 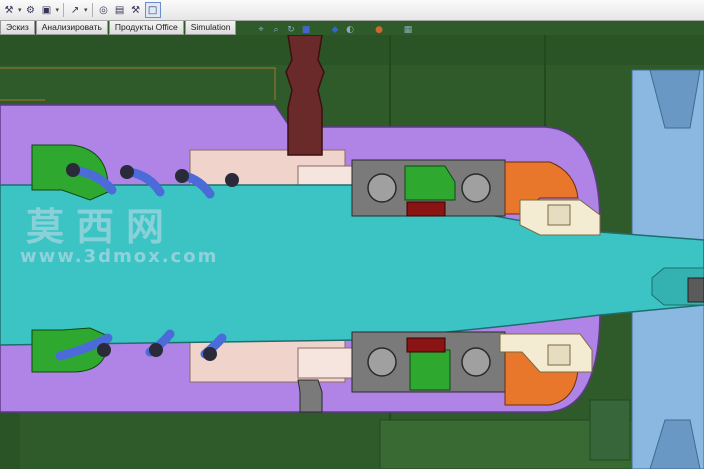 What do you see at coordinates (310, 396) in the screenshot?
I see `set-screw` at bounding box center [310, 396].